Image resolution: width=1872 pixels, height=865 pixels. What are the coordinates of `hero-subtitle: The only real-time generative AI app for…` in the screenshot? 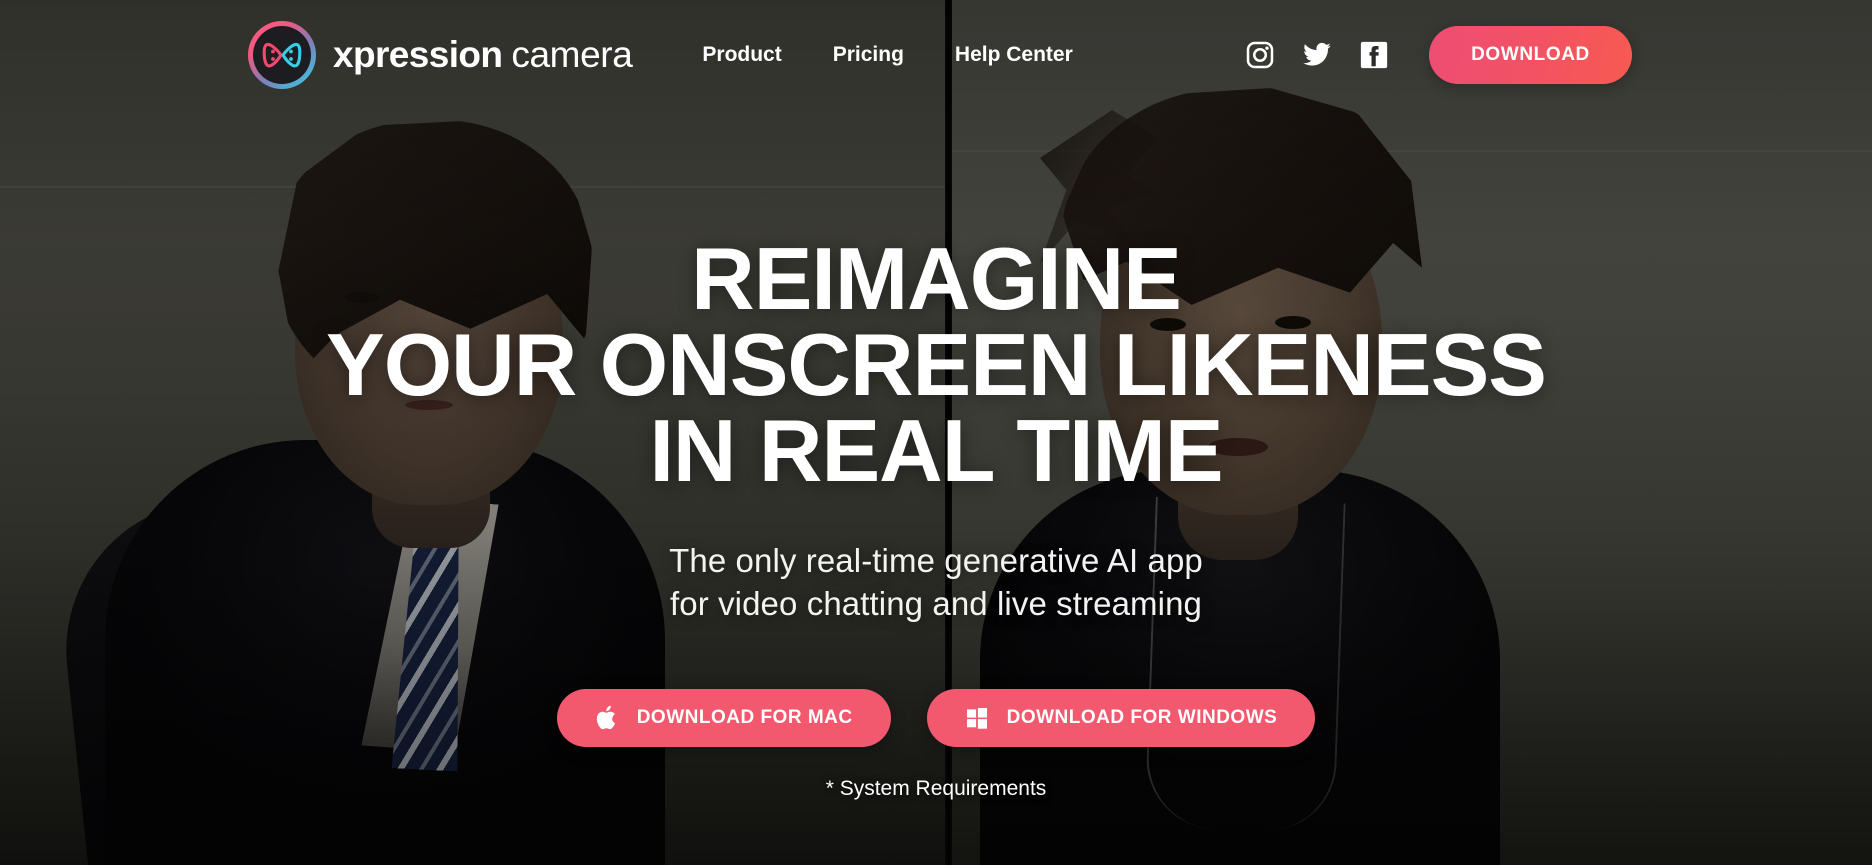 It's located at (936, 582).